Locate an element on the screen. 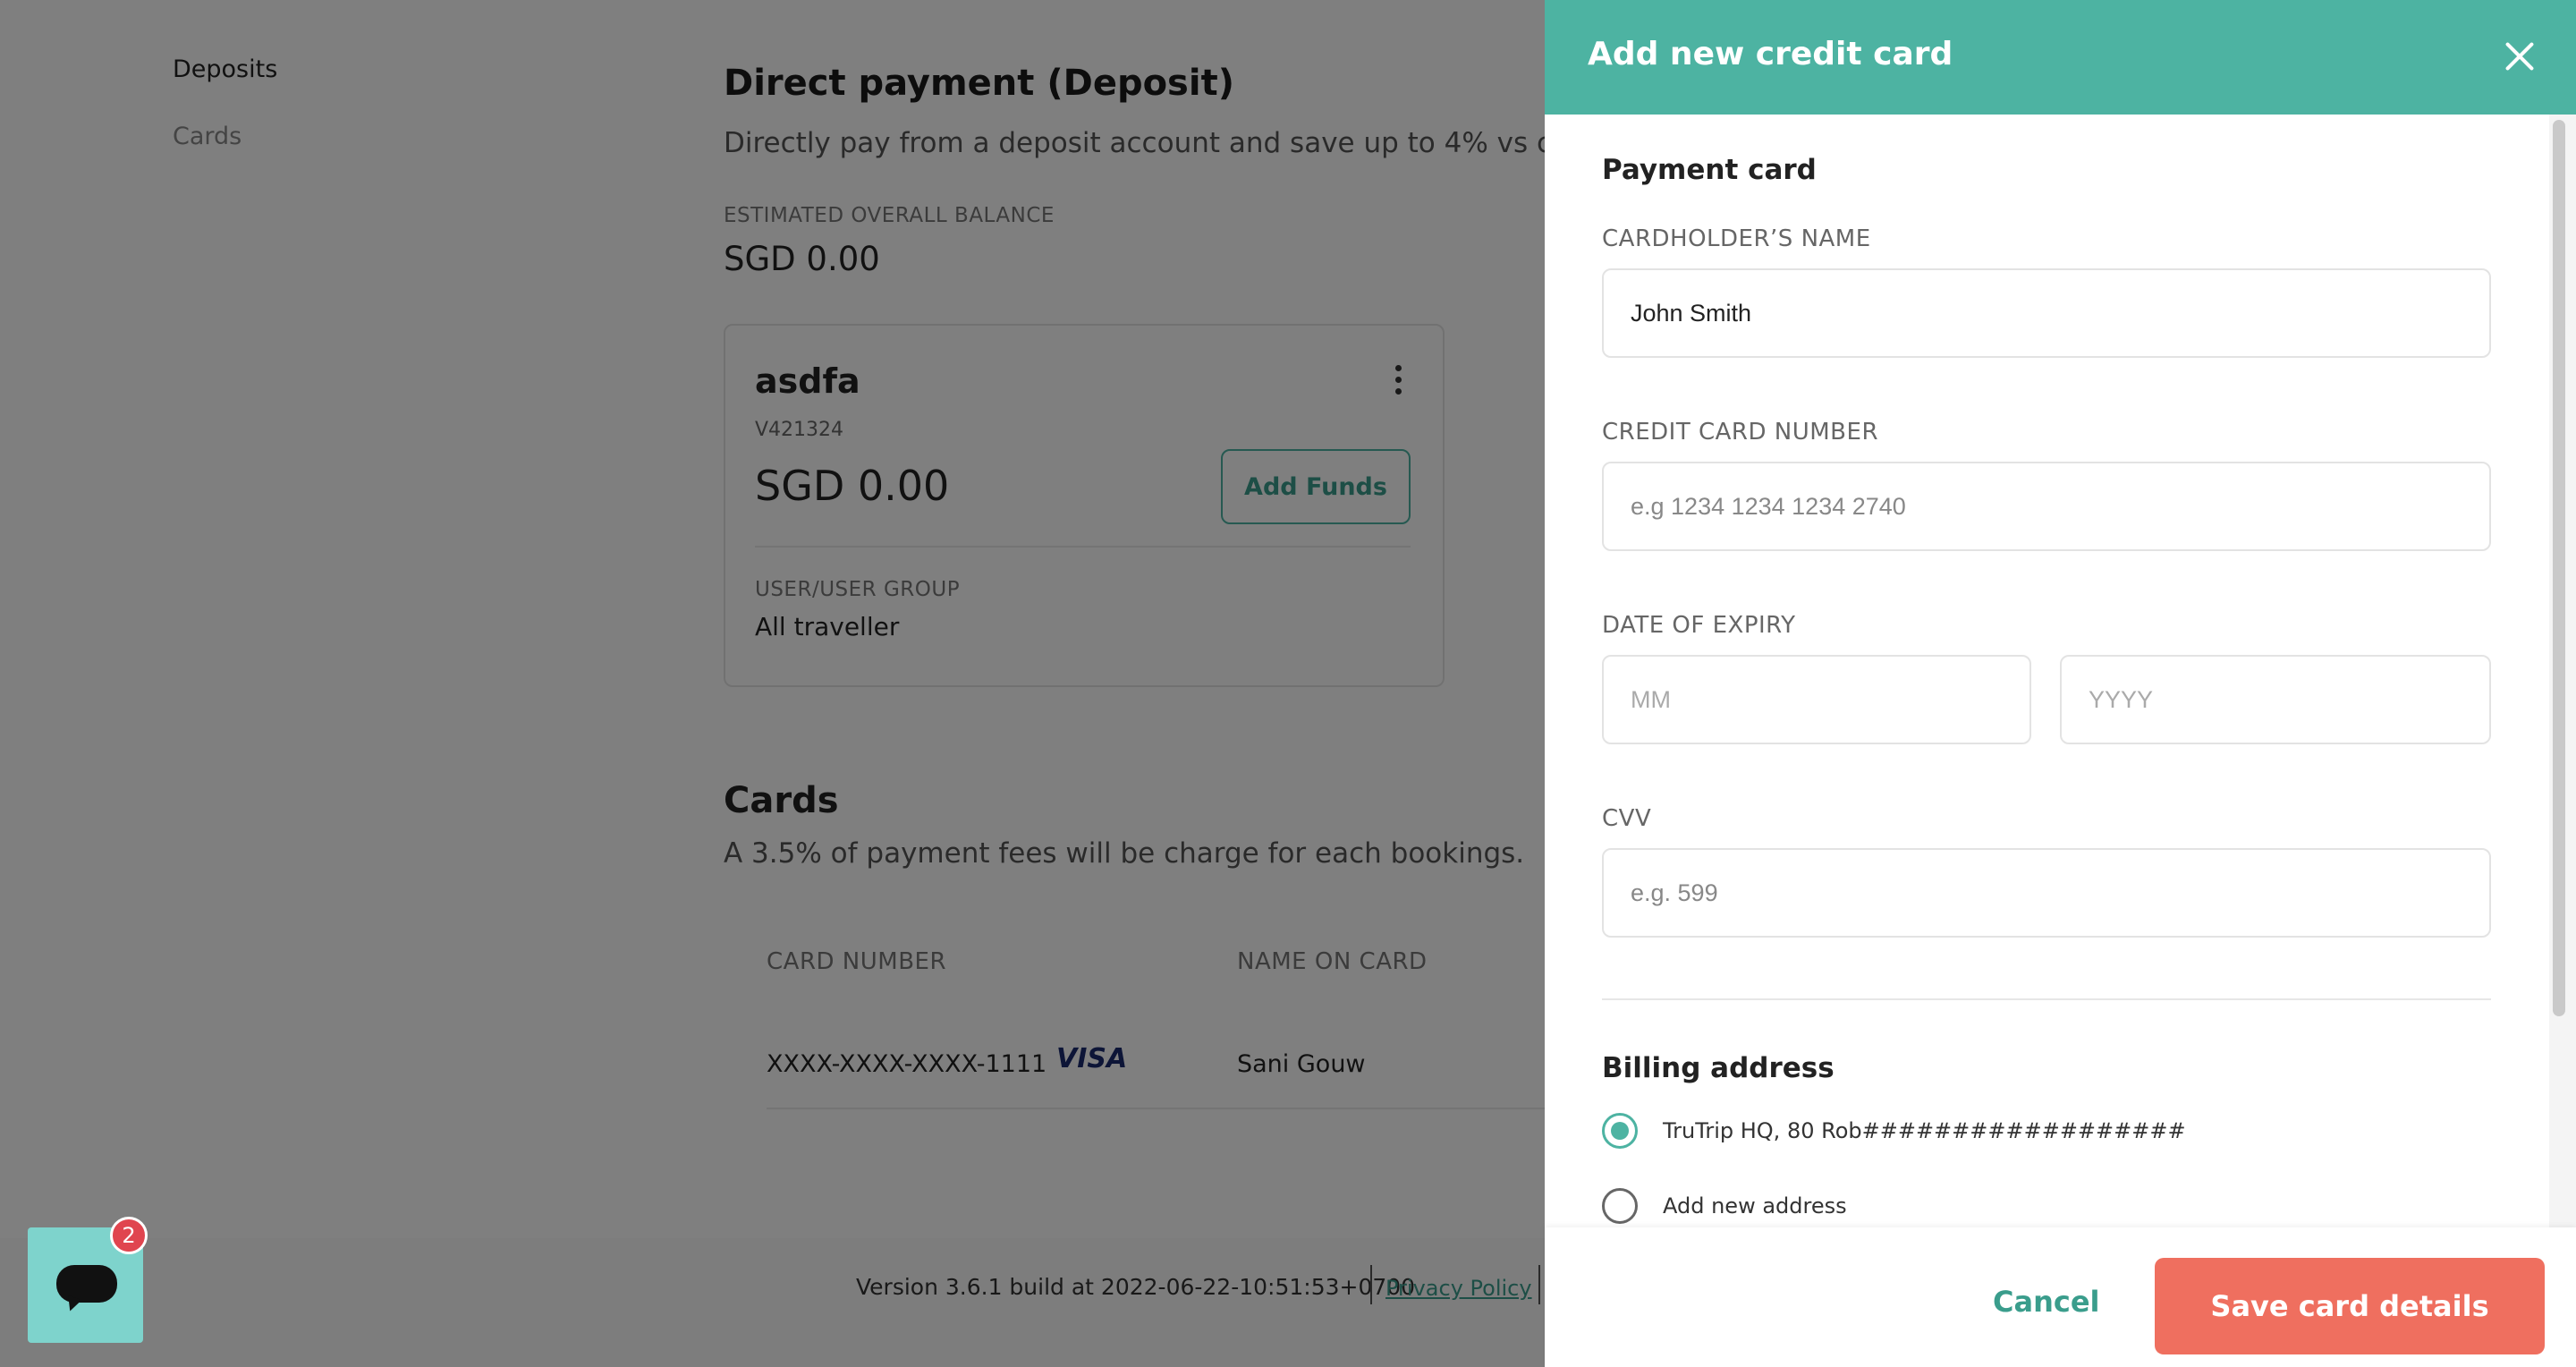 The width and height of the screenshot is (2576, 1367). chat-bubble-icon is located at coordinates (86, 1284).